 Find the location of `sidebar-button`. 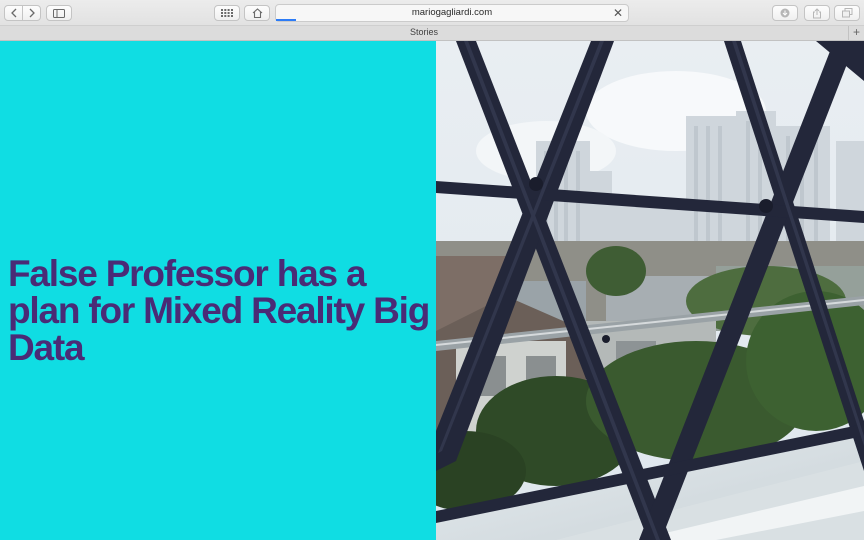

sidebar-button is located at coordinates (59, 13).